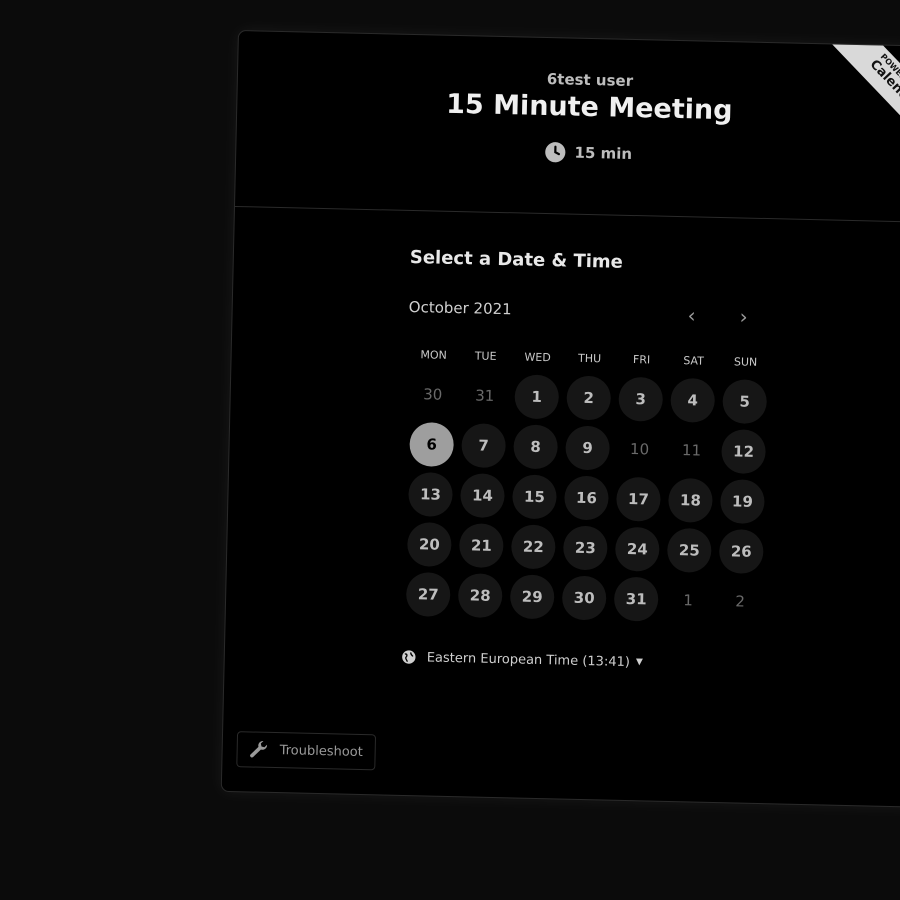 This screenshot has width=900, height=900. I want to click on weekday-header-row: MON TUE WED THU FRI SAT SUN, so click(590, 358).